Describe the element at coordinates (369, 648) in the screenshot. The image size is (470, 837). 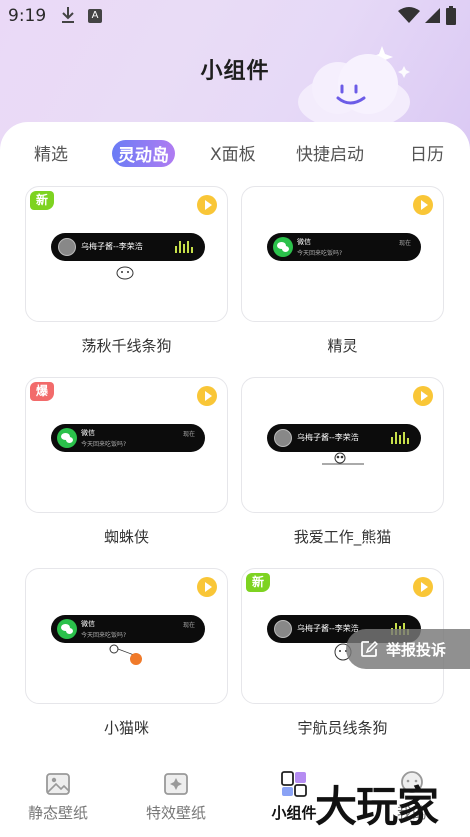
I see `edit-report-icon` at that location.